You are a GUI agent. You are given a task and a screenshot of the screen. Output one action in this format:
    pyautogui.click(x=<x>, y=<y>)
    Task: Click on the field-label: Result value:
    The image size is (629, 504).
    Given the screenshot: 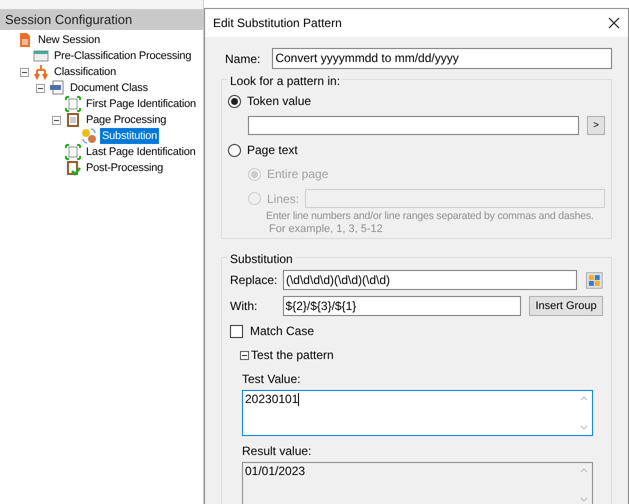 What is the action you would take?
    pyautogui.click(x=277, y=451)
    